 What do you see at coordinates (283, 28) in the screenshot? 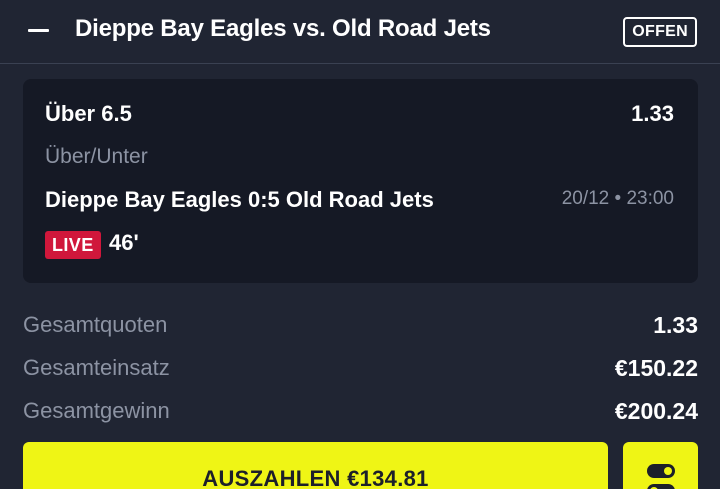
I see `bet-title: Dieppe Bay Eagles vs. Old Road Jets` at bounding box center [283, 28].